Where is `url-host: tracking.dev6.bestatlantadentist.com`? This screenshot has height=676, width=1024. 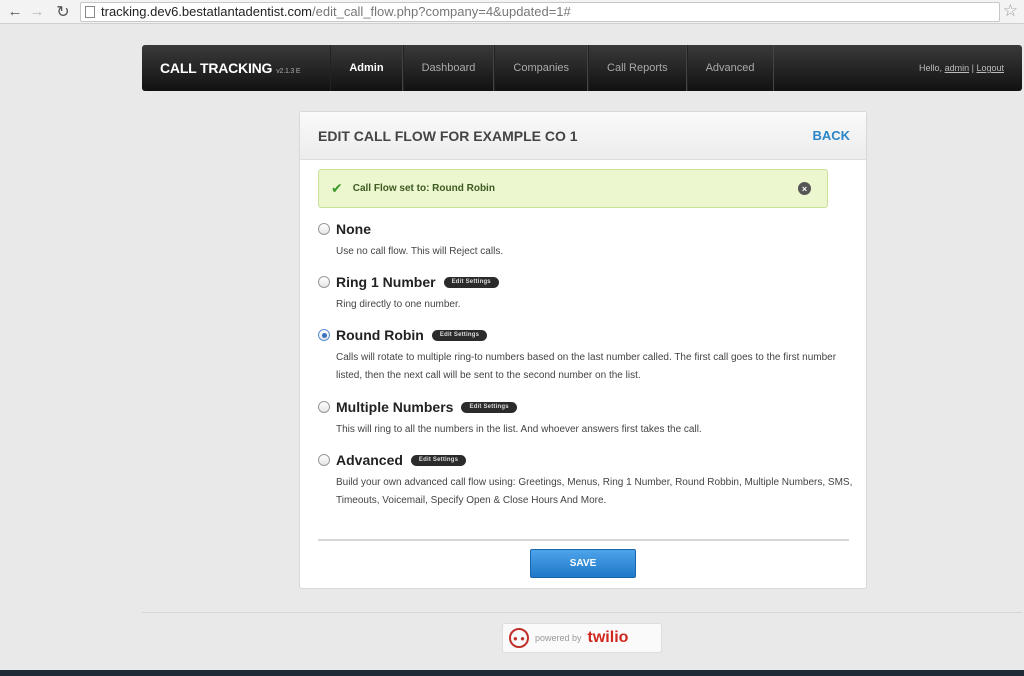
url-host: tracking.dev6.bestatlantadentist.com is located at coordinates (207, 11).